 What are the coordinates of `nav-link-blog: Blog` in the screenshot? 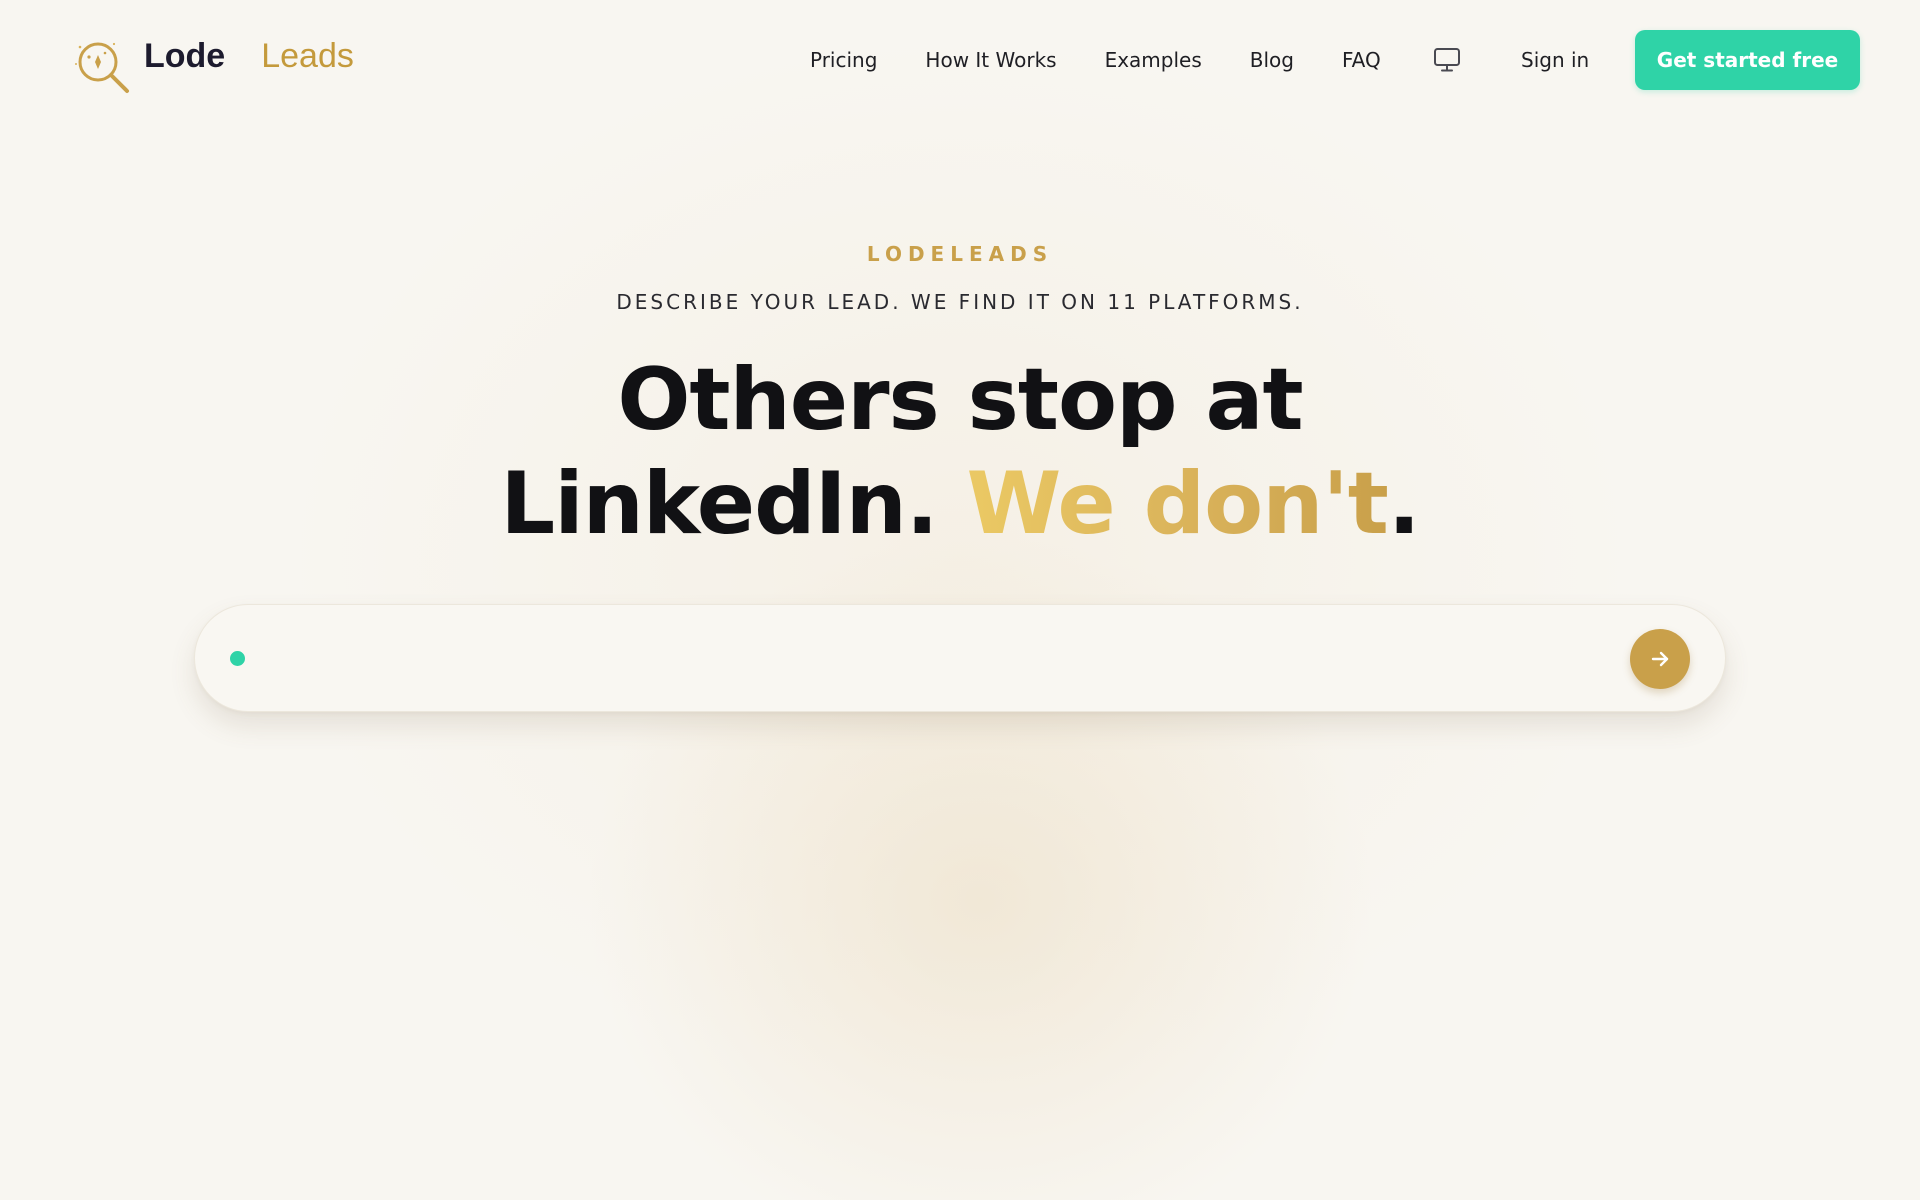 It's located at (1272, 60).